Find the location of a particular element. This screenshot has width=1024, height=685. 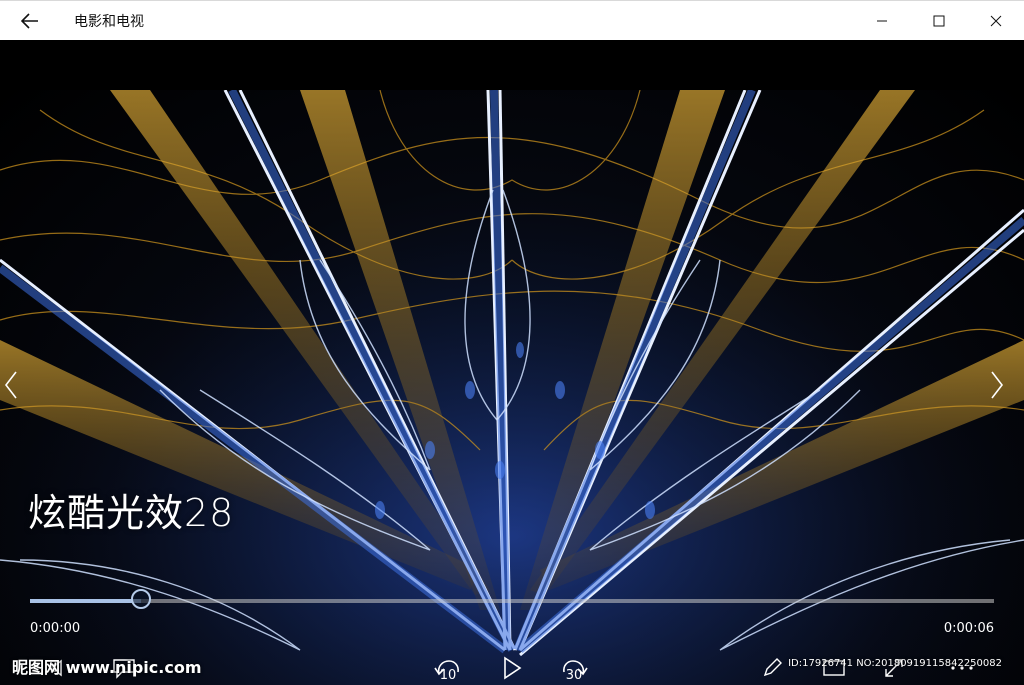

maximize-icon is located at coordinates (938, 21).